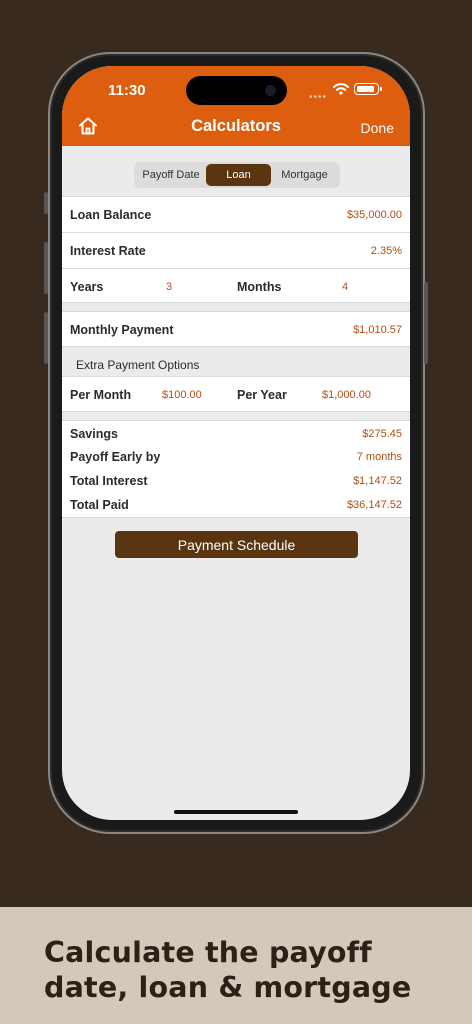 The height and width of the screenshot is (1024, 472). I want to click on total-paid-value: $36,147.52, so click(374, 505).